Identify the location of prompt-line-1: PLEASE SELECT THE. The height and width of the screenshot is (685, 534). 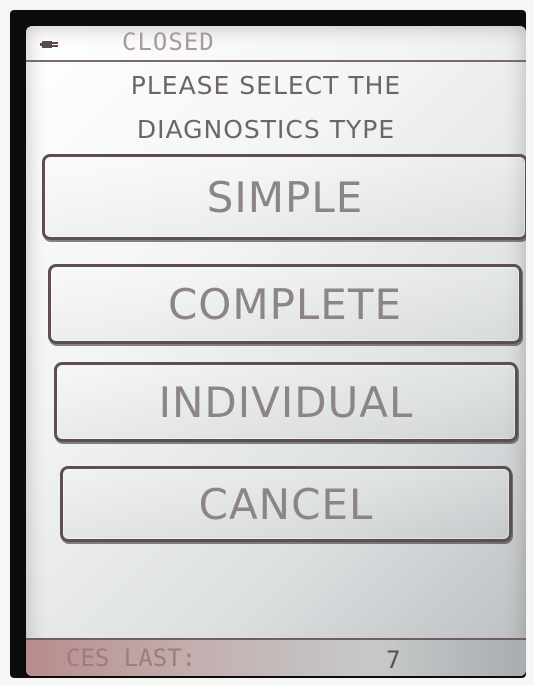
(266, 85).